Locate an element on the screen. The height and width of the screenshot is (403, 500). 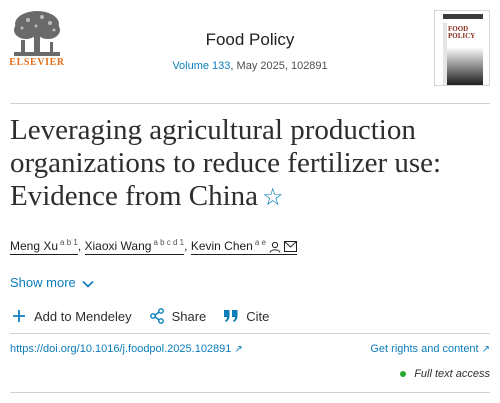
publisher-name: ELSEVIER is located at coordinates (37, 62).